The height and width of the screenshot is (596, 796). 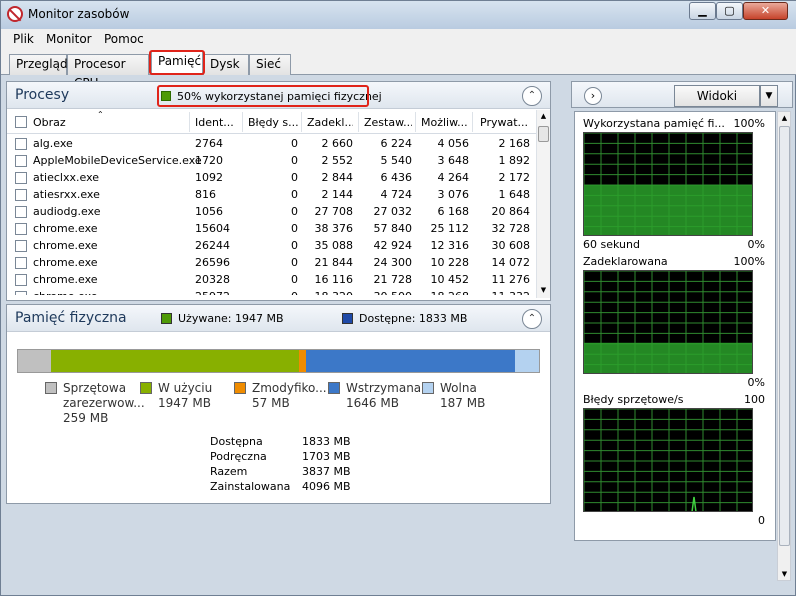 I want to click on row-cell: 2 144, so click(x=337, y=194).